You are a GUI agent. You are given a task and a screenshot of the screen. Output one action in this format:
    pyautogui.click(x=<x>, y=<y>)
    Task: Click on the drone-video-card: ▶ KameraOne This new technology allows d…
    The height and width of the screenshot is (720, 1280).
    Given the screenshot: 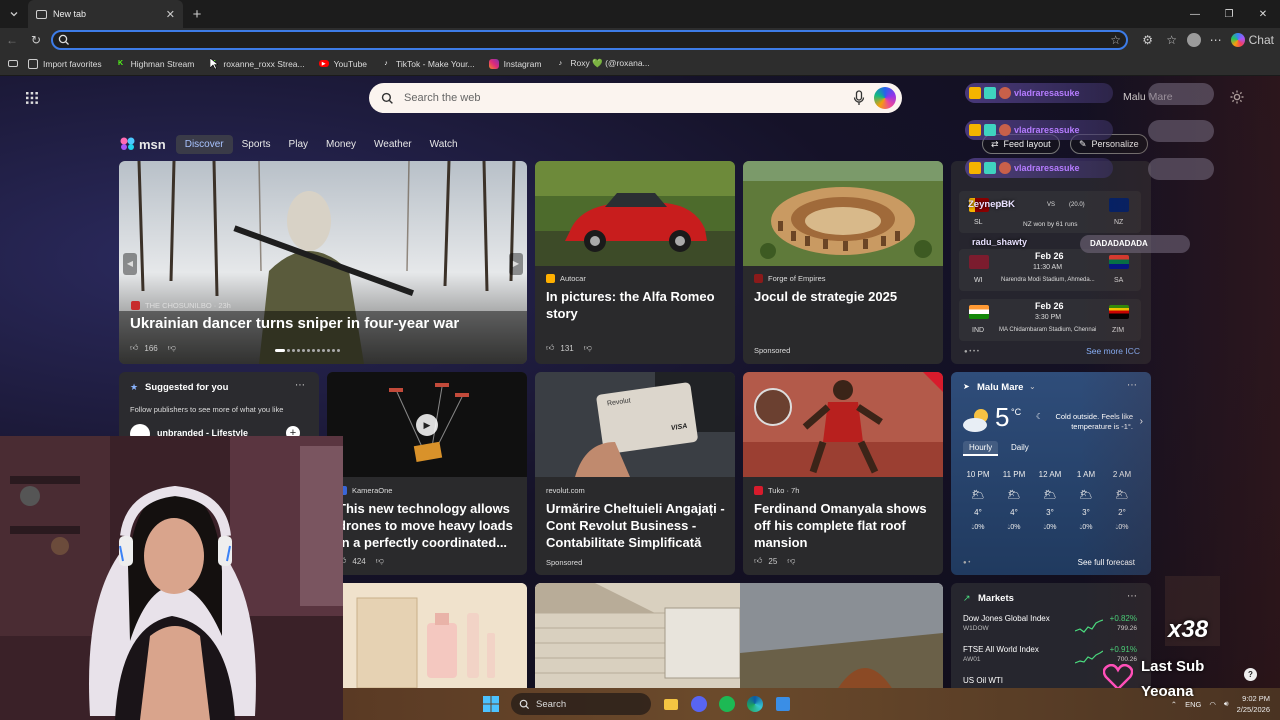 What is the action you would take?
    pyautogui.click(x=427, y=473)
    